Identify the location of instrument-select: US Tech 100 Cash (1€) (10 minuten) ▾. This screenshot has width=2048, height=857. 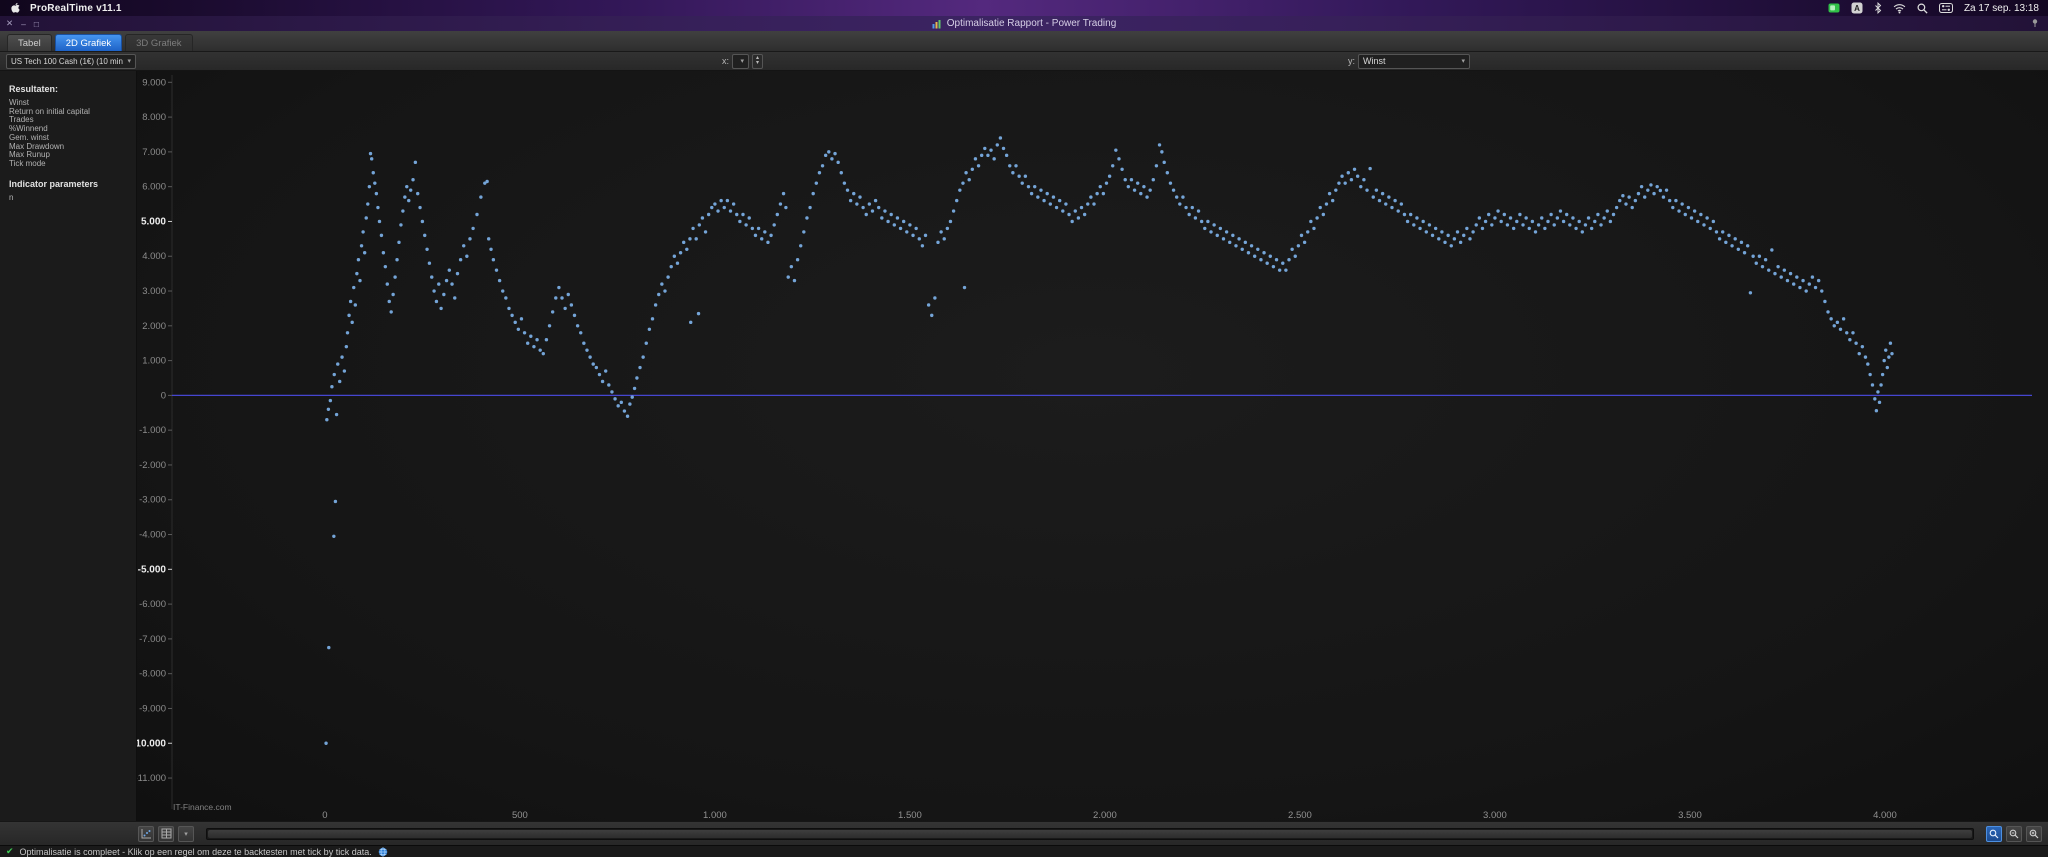
(71, 61).